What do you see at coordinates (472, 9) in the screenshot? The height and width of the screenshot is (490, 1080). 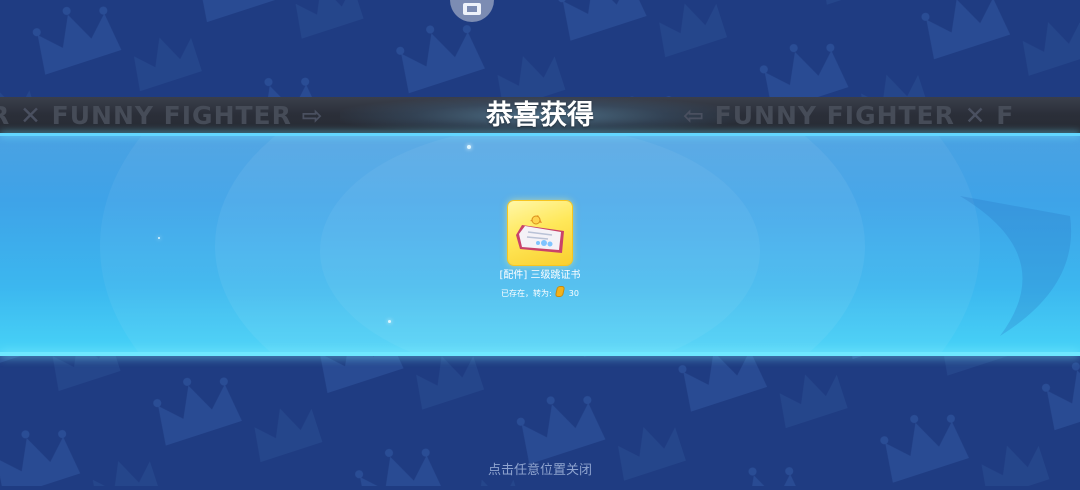 I see `badge-glyph` at bounding box center [472, 9].